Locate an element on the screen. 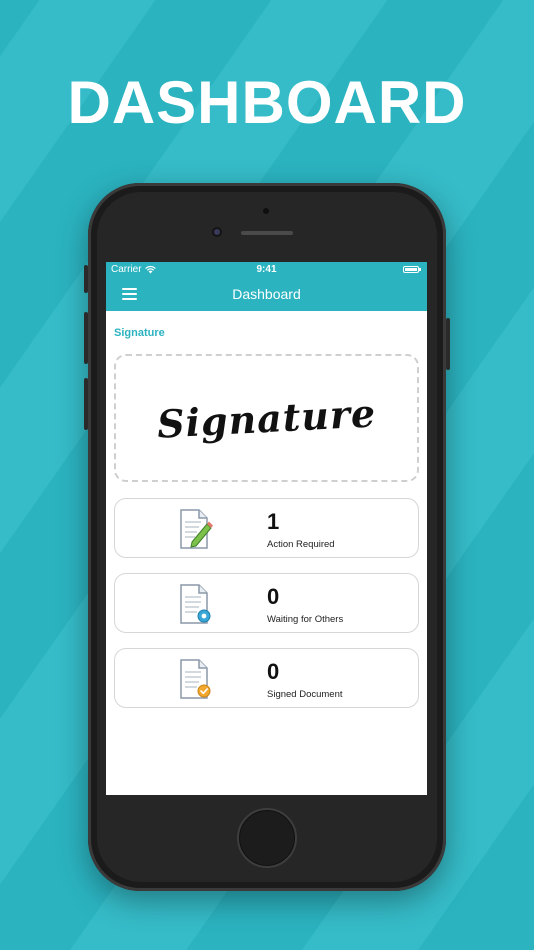 This screenshot has height=950, width=534. volume-down-button is located at coordinates (86, 404).